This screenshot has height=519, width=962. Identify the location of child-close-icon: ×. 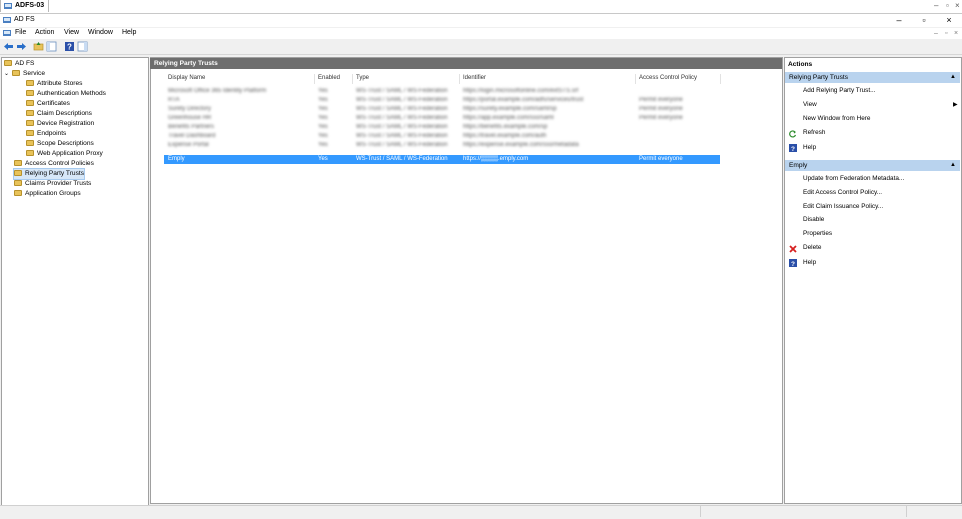
(956, 33).